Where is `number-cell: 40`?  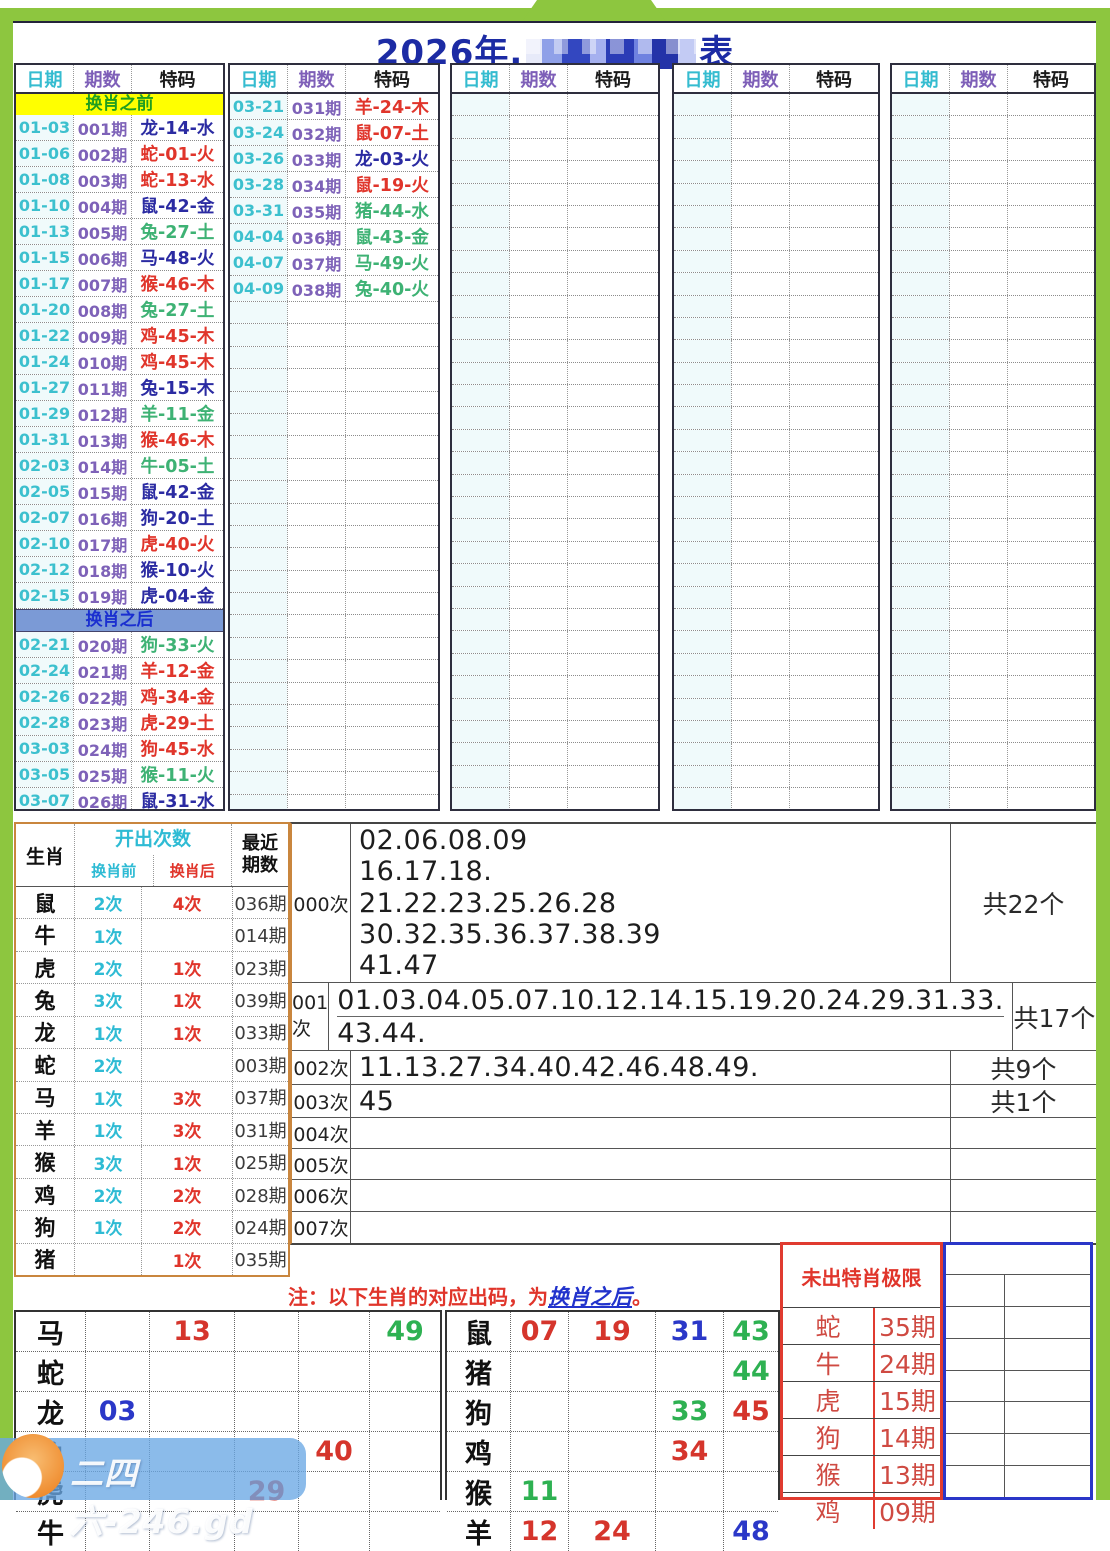 number-cell: 40 is located at coordinates (334, 1451).